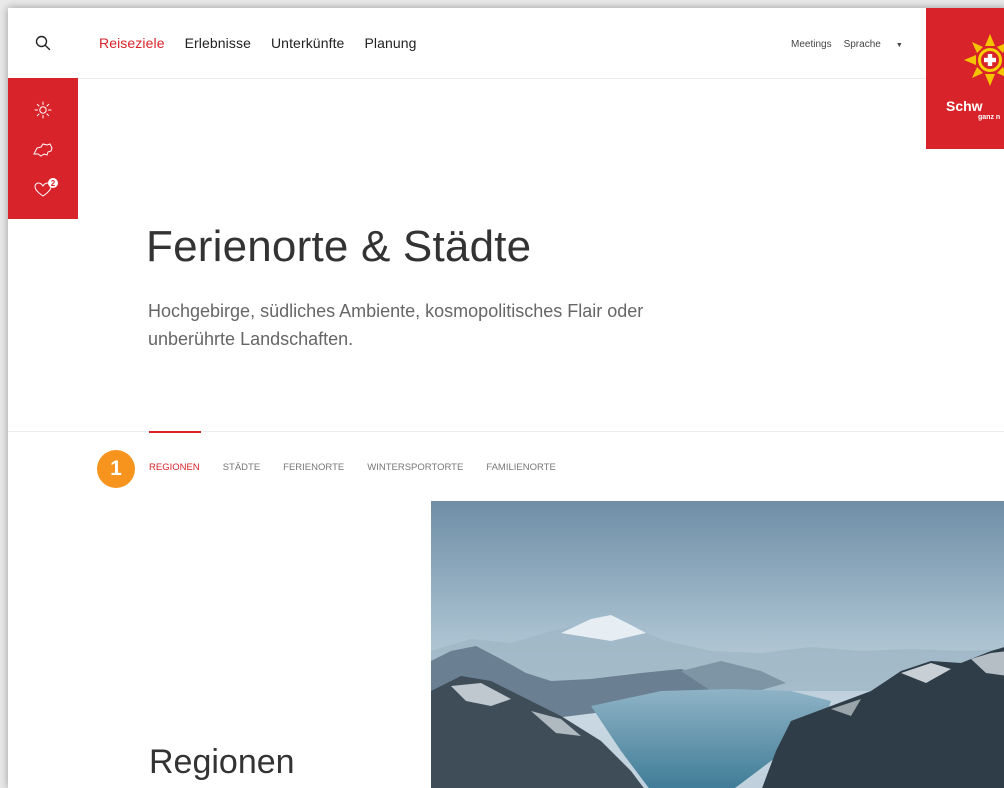  I want to click on logo-text: Schw, so click(964, 106).